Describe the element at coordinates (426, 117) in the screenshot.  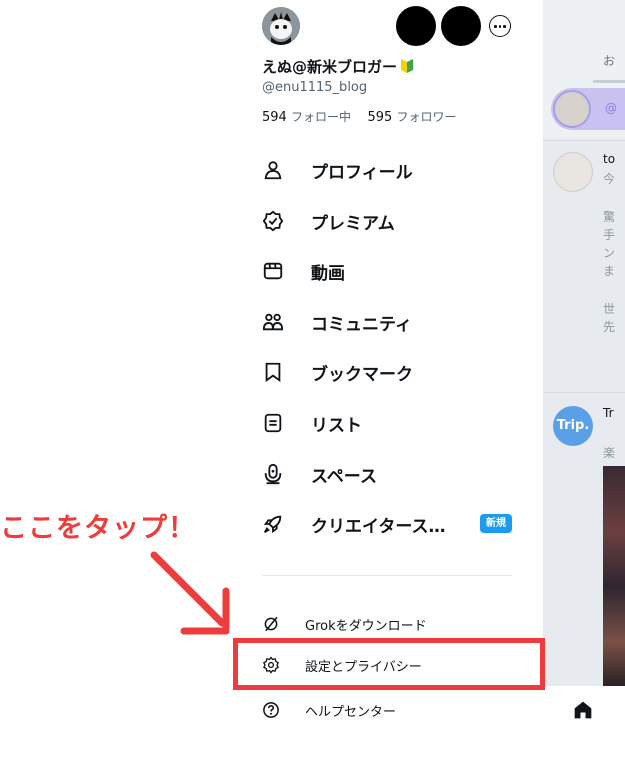
I see `followers-label: フォロワー` at that location.